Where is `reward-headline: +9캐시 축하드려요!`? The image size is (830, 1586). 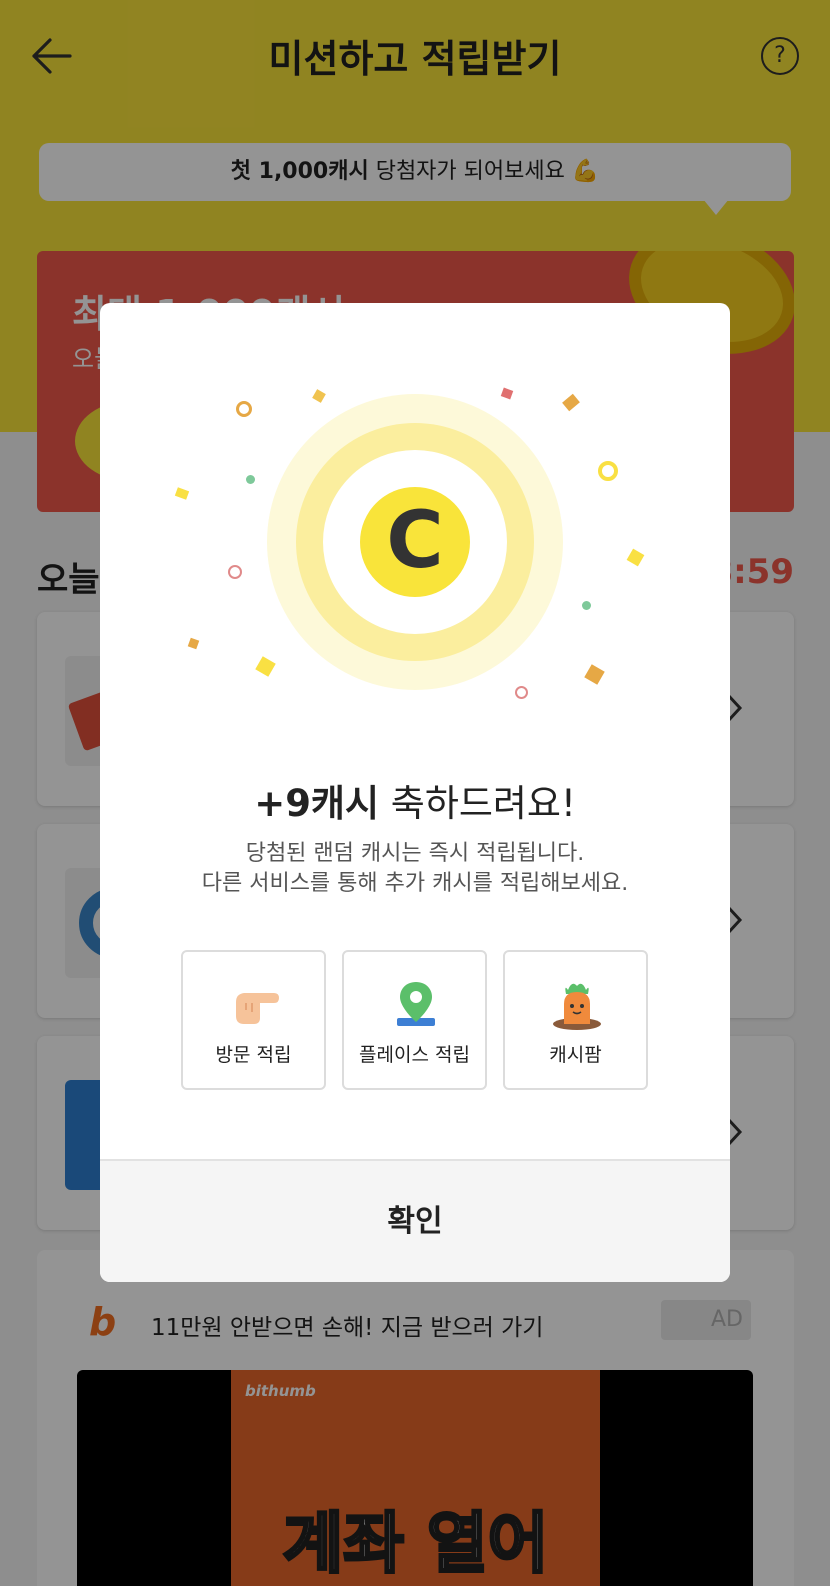 reward-headline: +9캐시 축하드려요! is located at coordinates (415, 800).